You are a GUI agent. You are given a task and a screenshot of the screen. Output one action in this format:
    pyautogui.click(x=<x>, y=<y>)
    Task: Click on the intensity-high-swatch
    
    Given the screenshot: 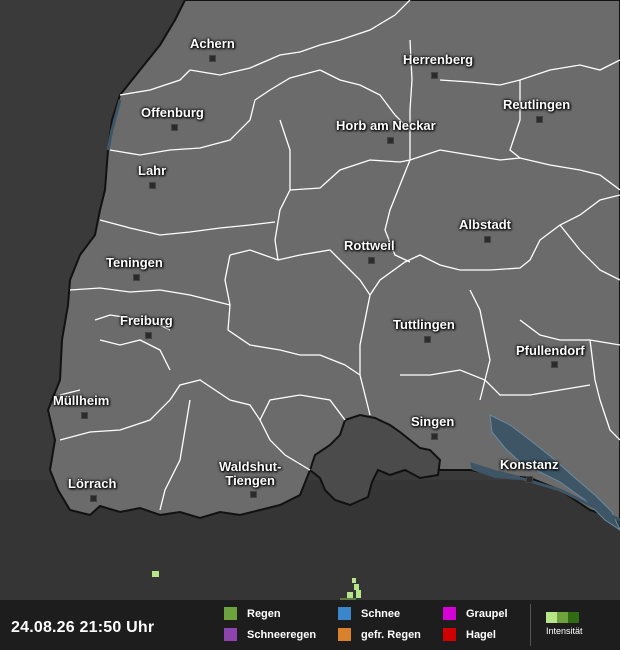 What is the action you would take?
    pyautogui.click(x=573, y=617)
    